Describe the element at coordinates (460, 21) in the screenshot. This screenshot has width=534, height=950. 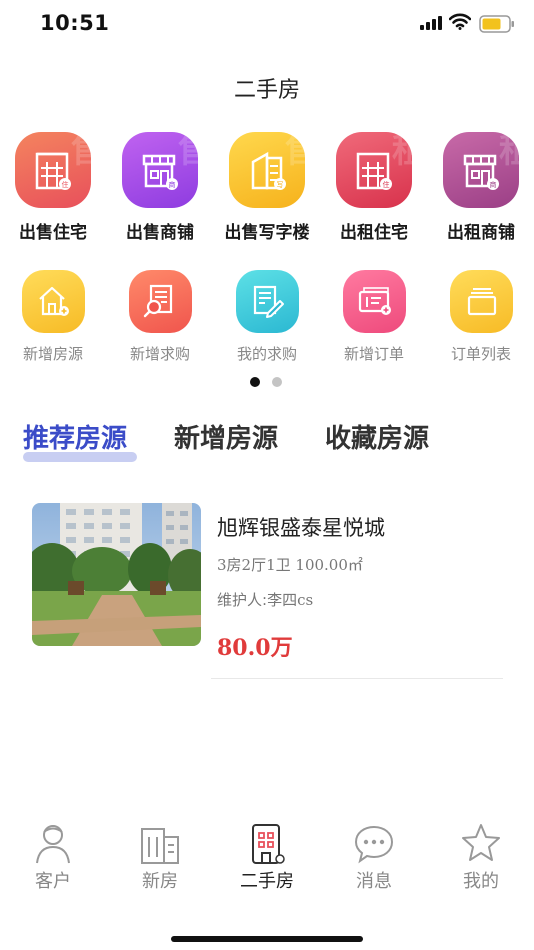
I see `wifi-icon` at that location.